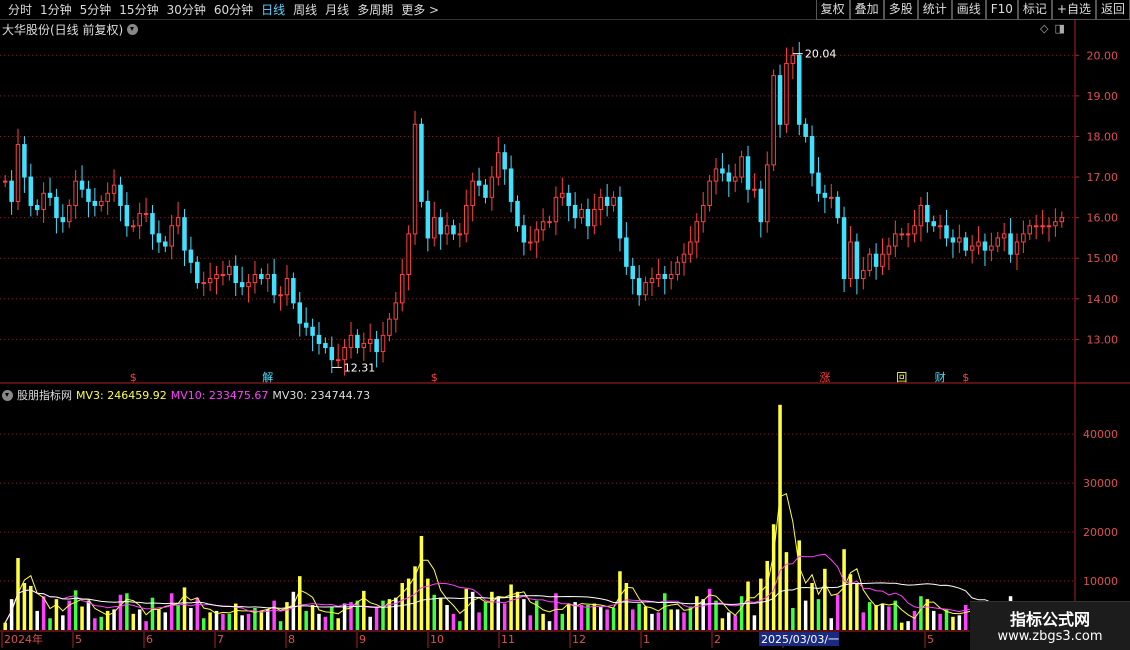 This screenshot has width=1130, height=650. I want to click on period-tab-2: 5分钟, so click(96, 10).